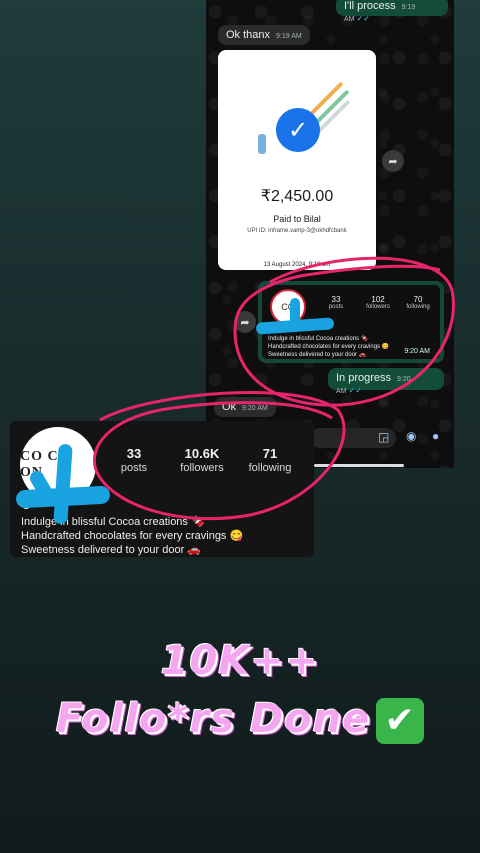  I want to click on stat-number: 102, so click(378, 299).